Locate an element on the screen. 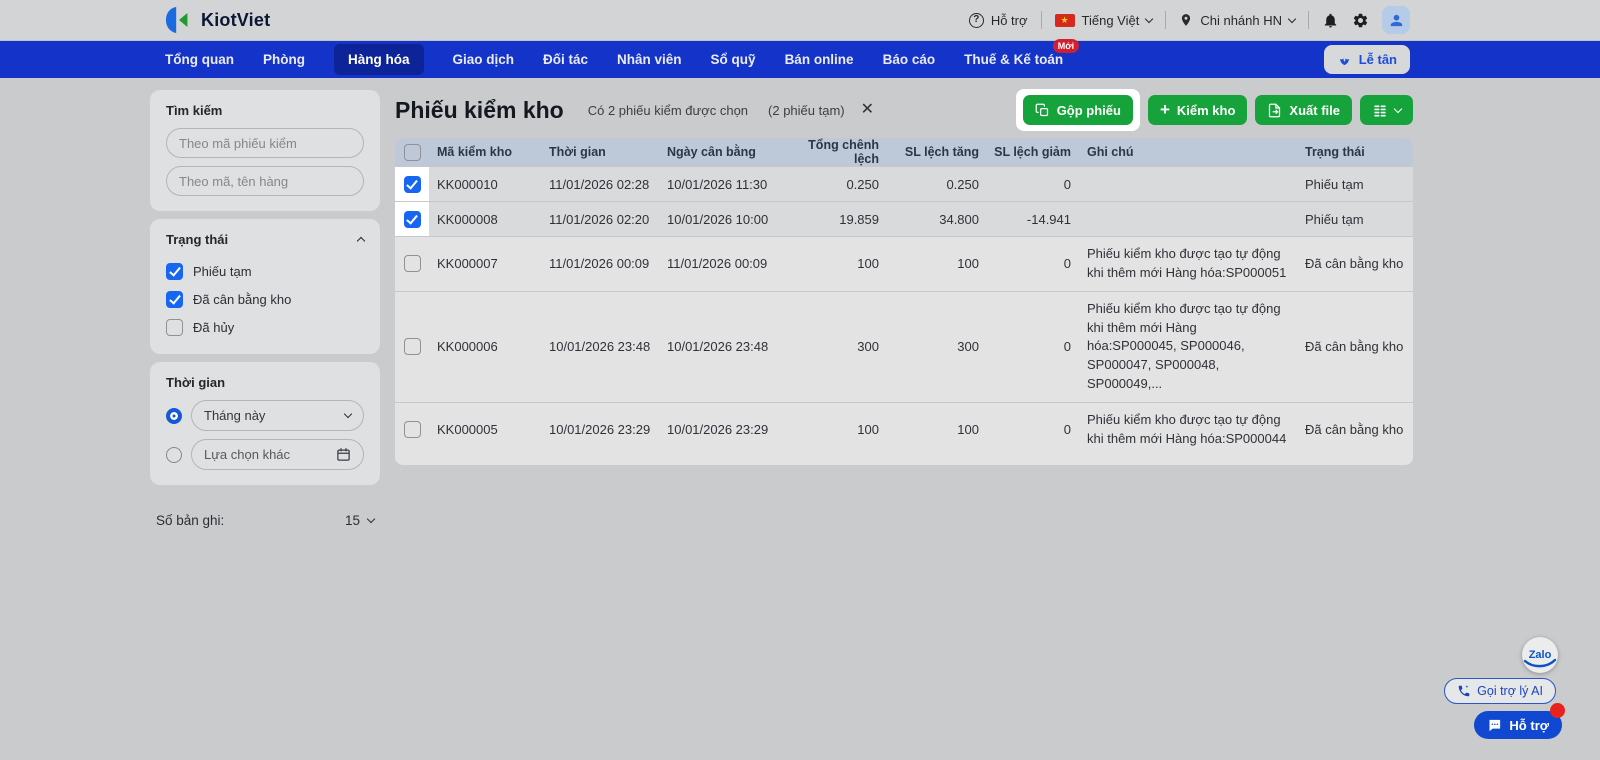 Image resolution: width=1600 pixels, height=760 pixels. zalo-button: Zalo is located at coordinates (1540, 655).